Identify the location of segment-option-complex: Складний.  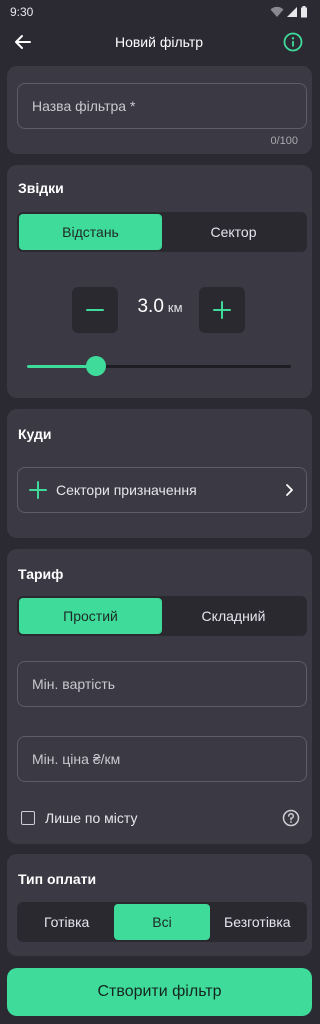
(233, 616).